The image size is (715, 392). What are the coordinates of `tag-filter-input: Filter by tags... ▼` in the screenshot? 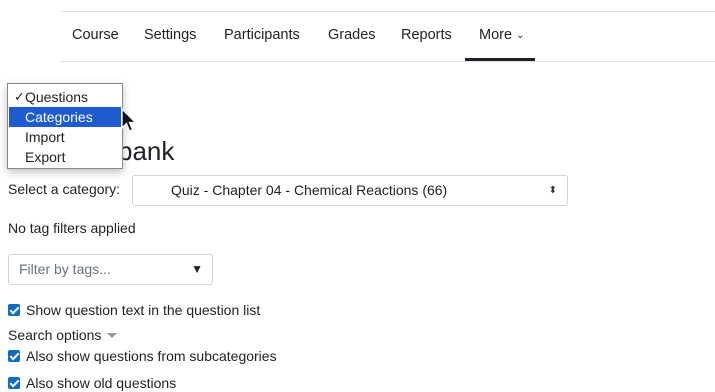 It's located at (110, 269).